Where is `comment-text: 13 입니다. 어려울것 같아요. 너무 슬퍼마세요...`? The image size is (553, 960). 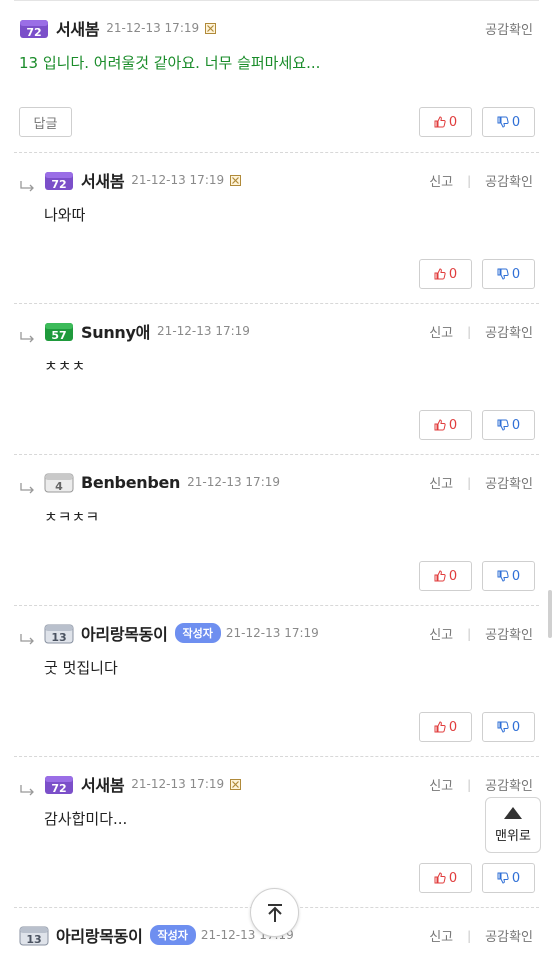
comment-text: 13 입니다. 어려울것 같아요. 너무 슬퍼마세요... is located at coordinates (170, 63).